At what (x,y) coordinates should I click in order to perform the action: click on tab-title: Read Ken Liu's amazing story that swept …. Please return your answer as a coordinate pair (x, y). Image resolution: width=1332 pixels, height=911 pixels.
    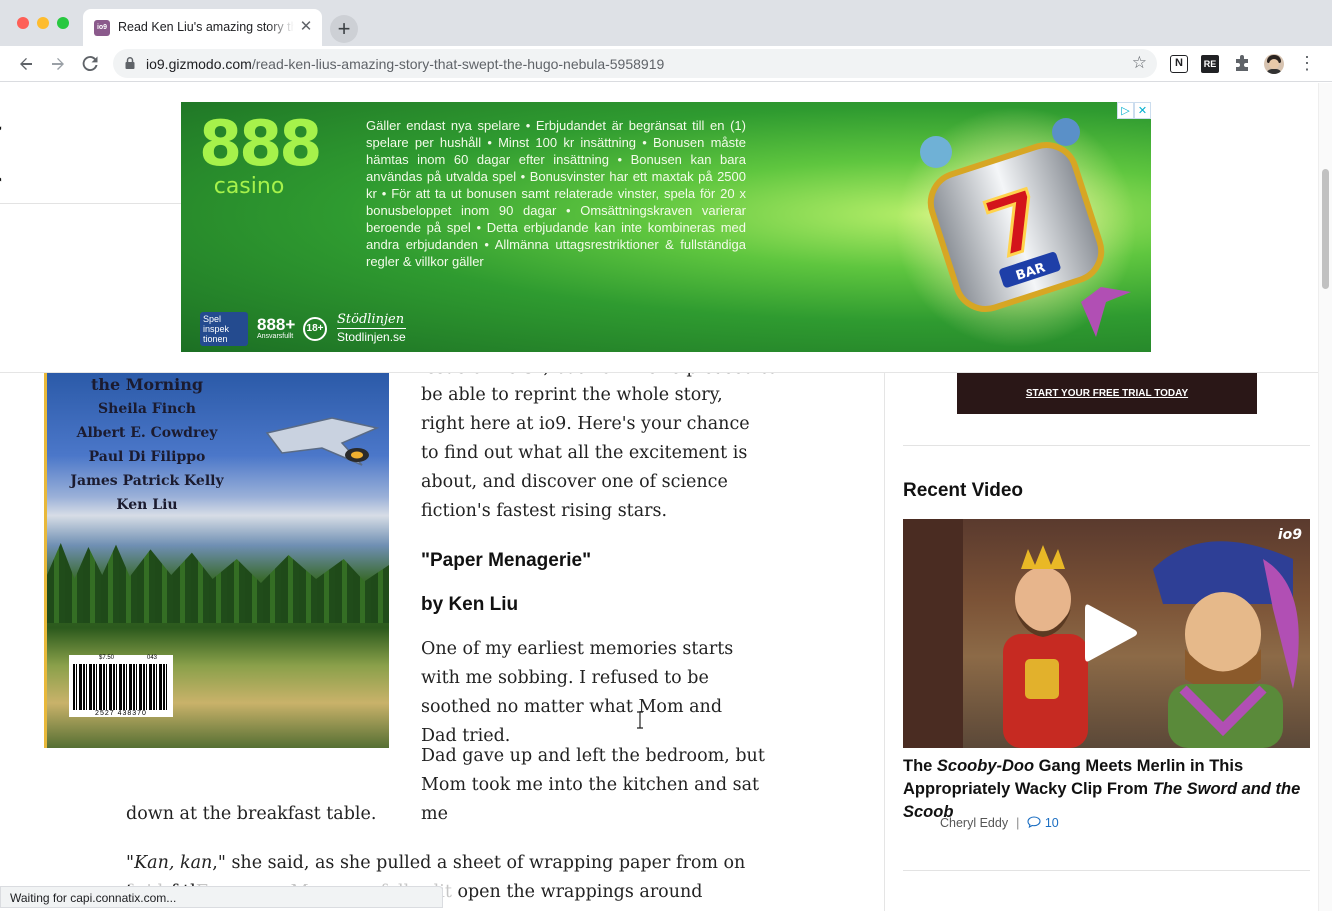
    Looking at the image, I should click on (206, 27).